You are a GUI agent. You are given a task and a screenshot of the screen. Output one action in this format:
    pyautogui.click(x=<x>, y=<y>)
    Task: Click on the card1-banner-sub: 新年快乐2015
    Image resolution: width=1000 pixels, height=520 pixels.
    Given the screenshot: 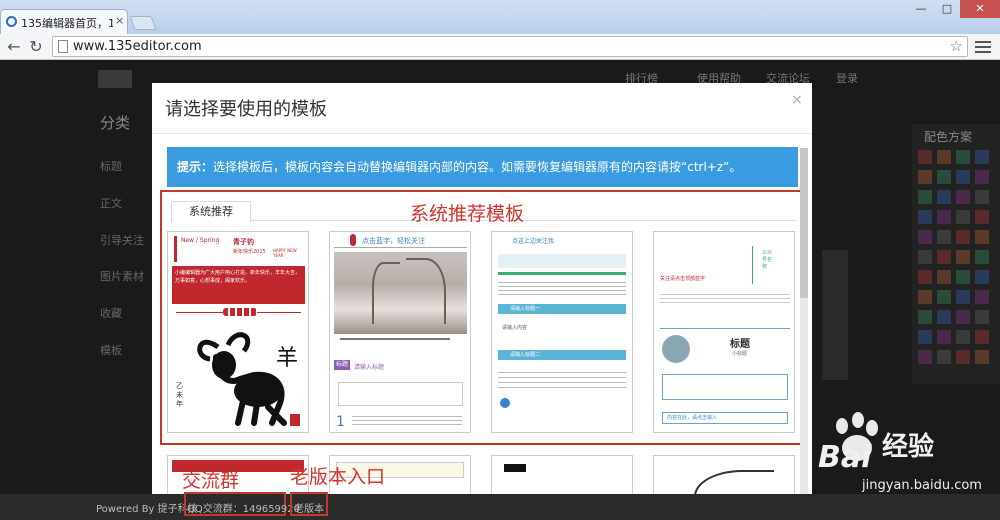 What is the action you would take?
    pyautogui.click(x=249, y=252)
    